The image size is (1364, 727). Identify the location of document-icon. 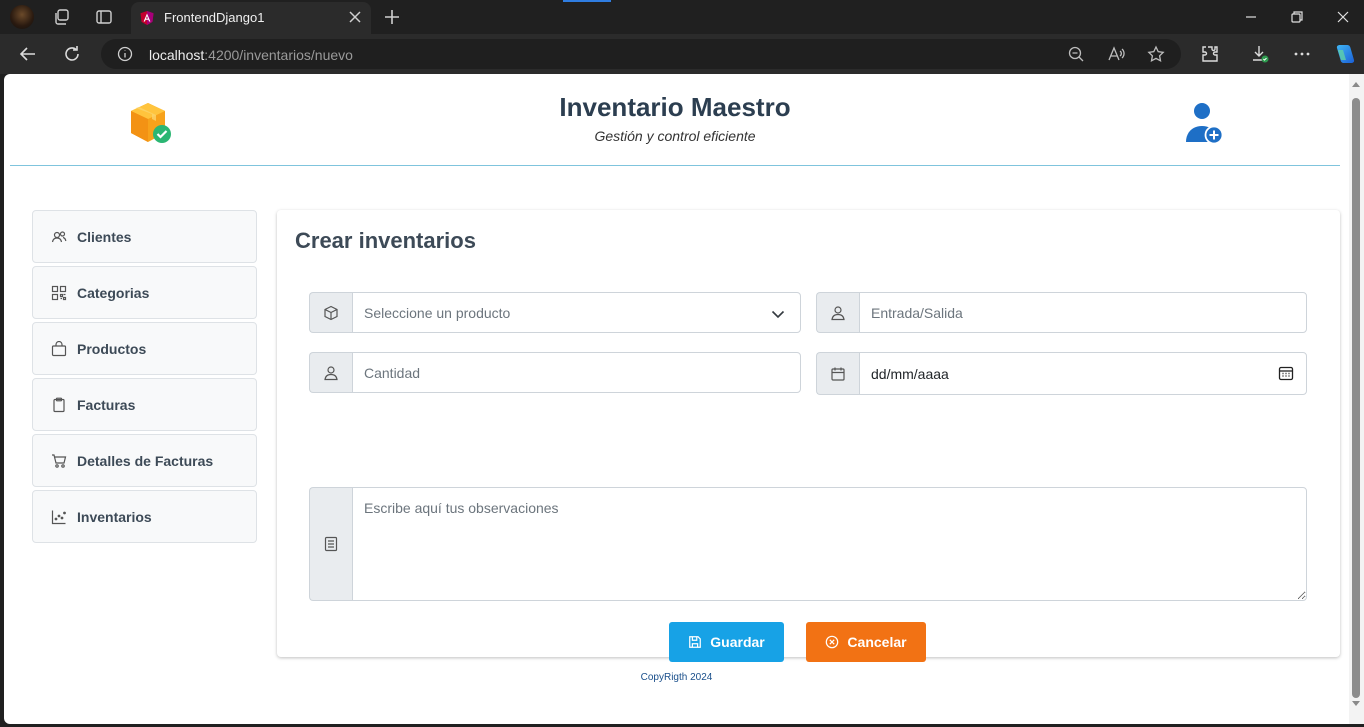
(331, 544).